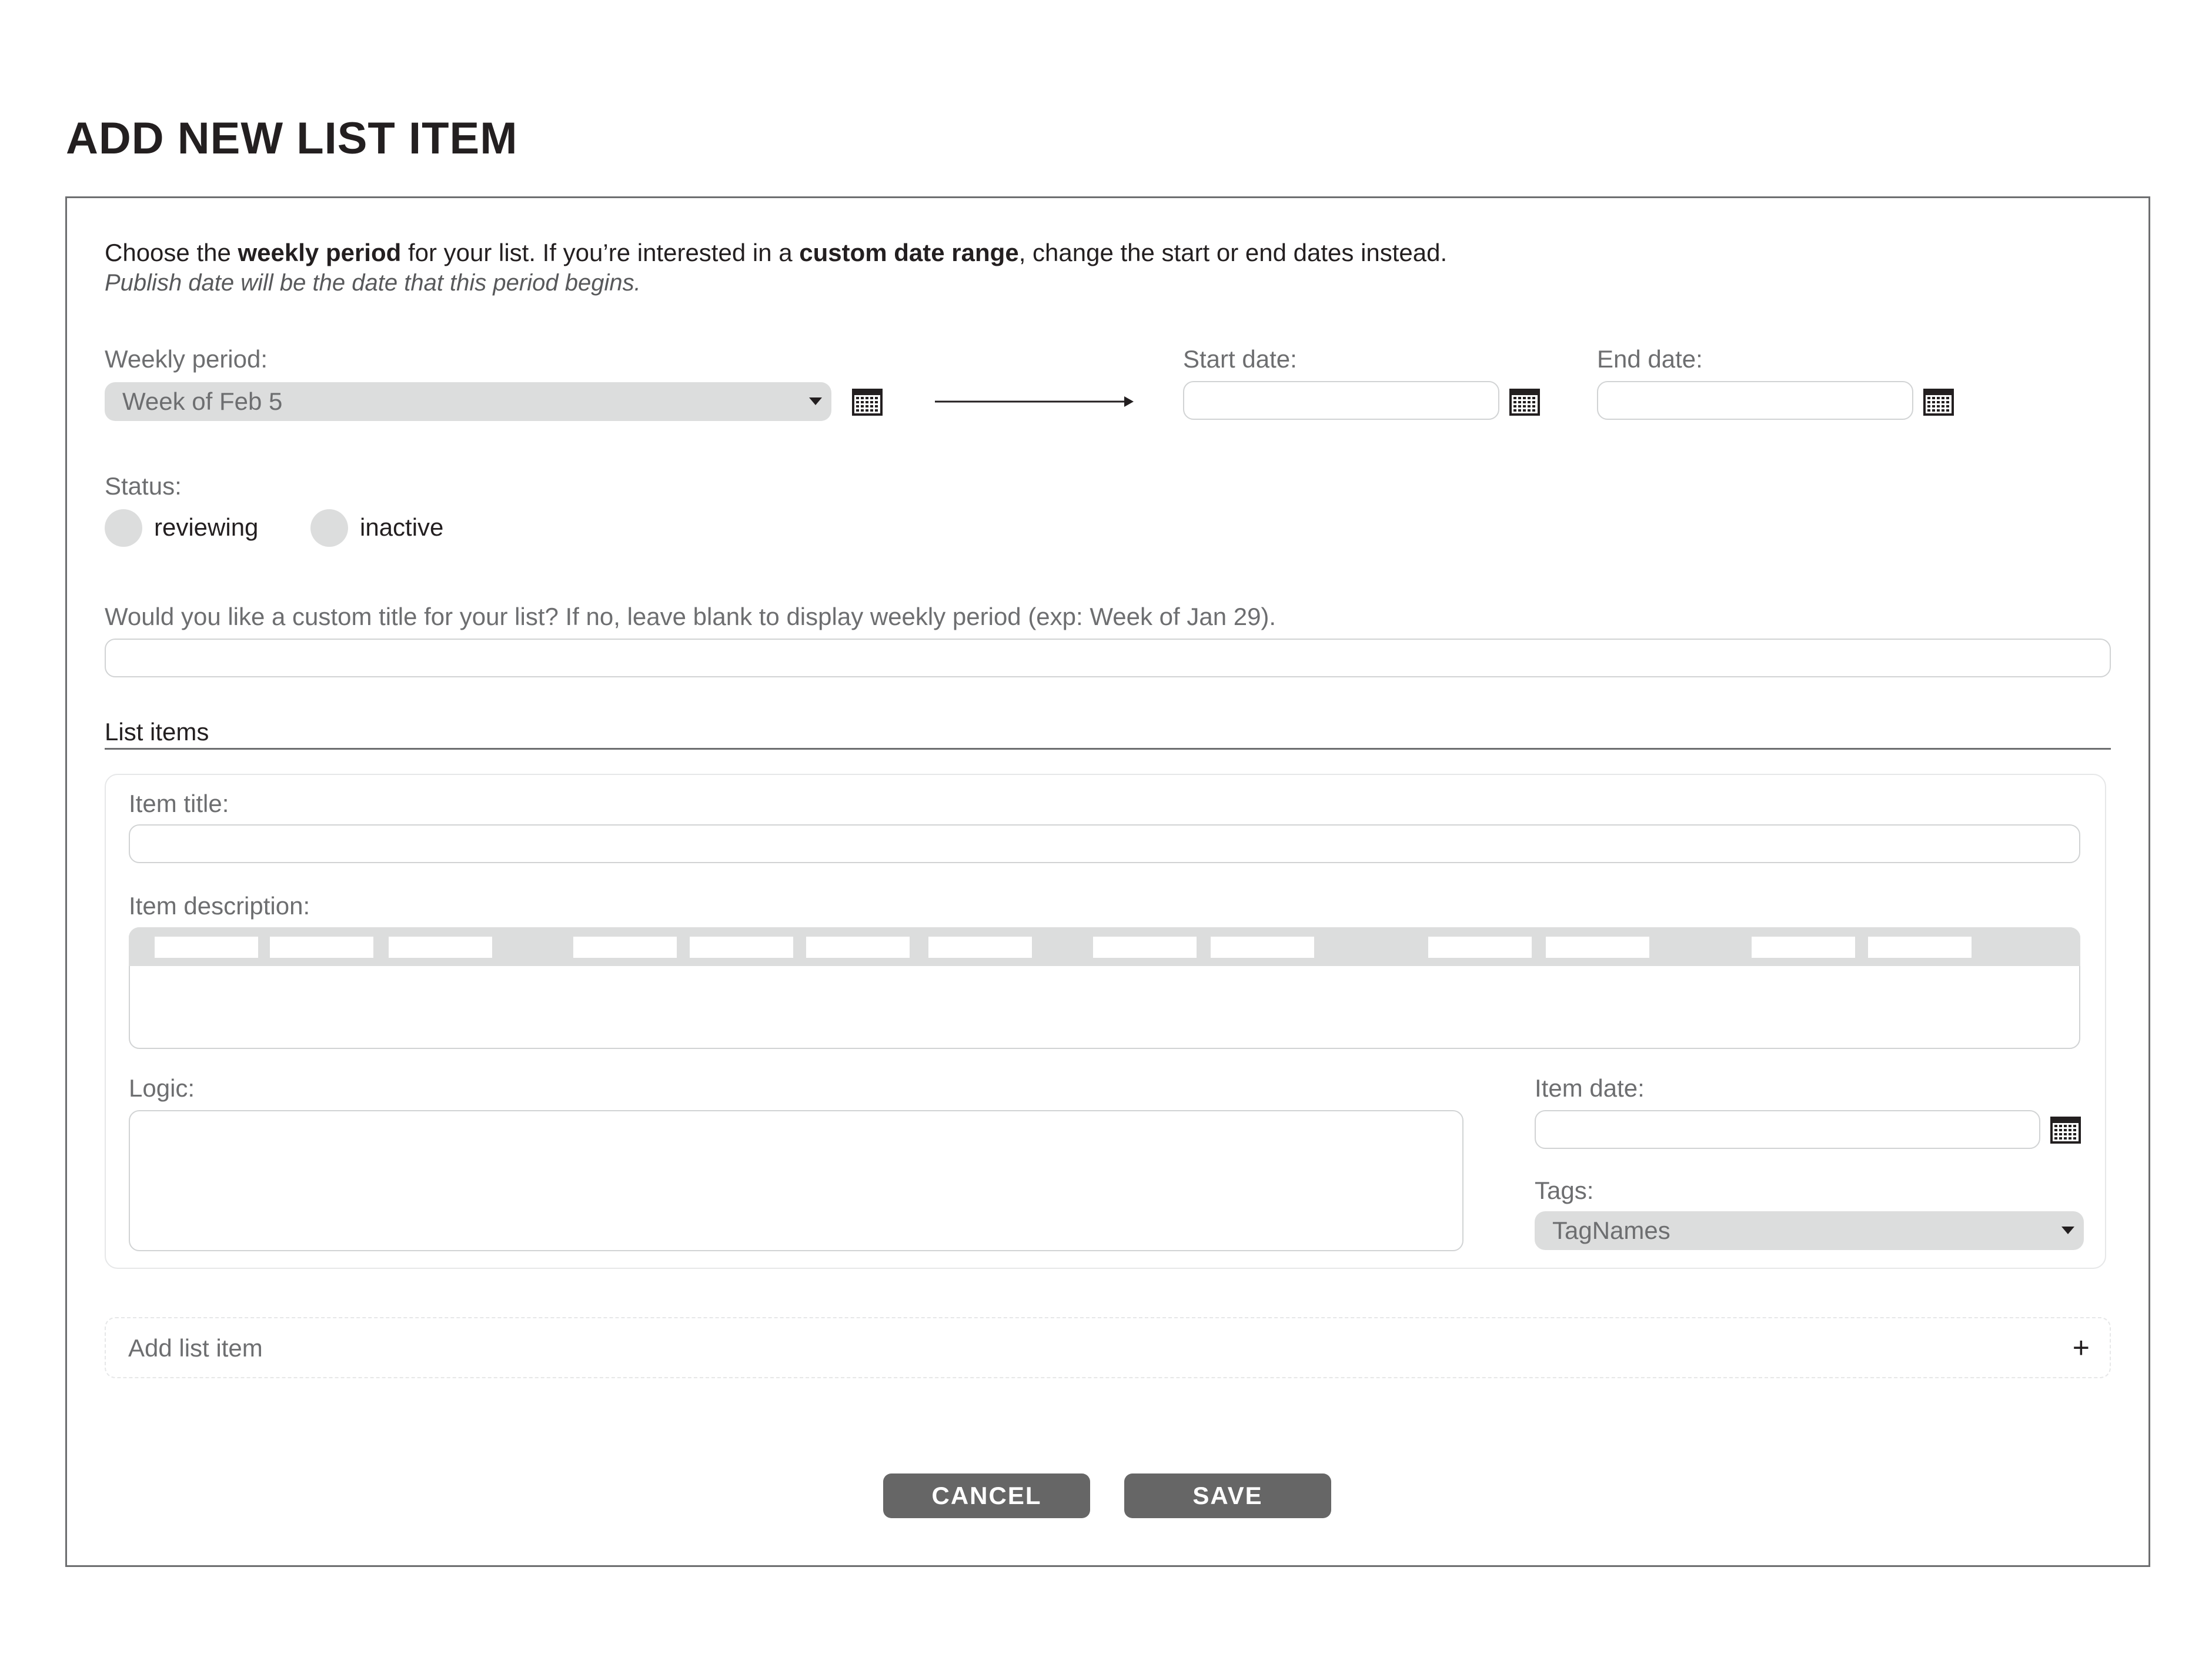  I want to click on custom-title-input, so click(1108, 658).